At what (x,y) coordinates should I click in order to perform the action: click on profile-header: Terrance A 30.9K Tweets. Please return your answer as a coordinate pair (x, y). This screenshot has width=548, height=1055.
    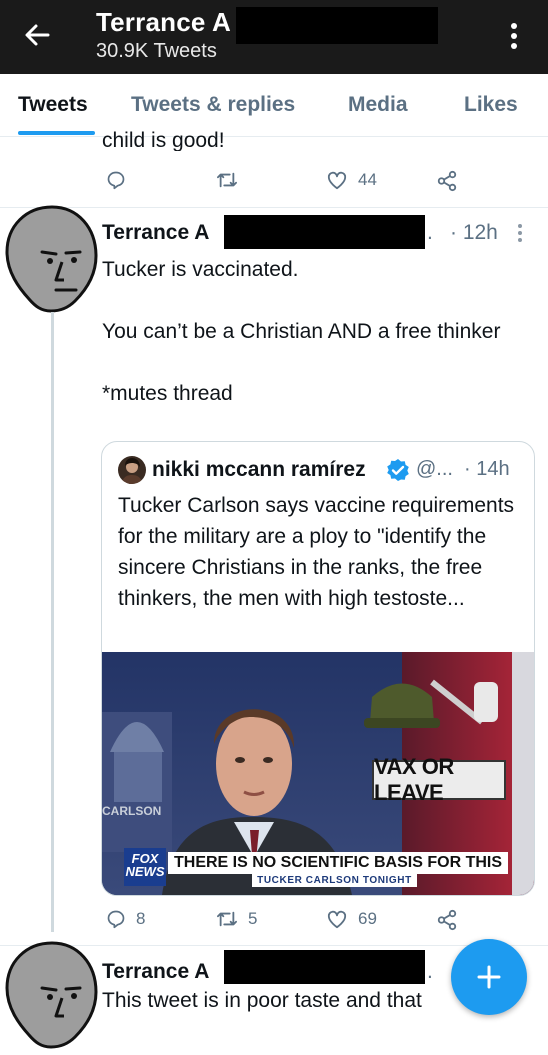
    Looking at the image, I should click on (274, 37).